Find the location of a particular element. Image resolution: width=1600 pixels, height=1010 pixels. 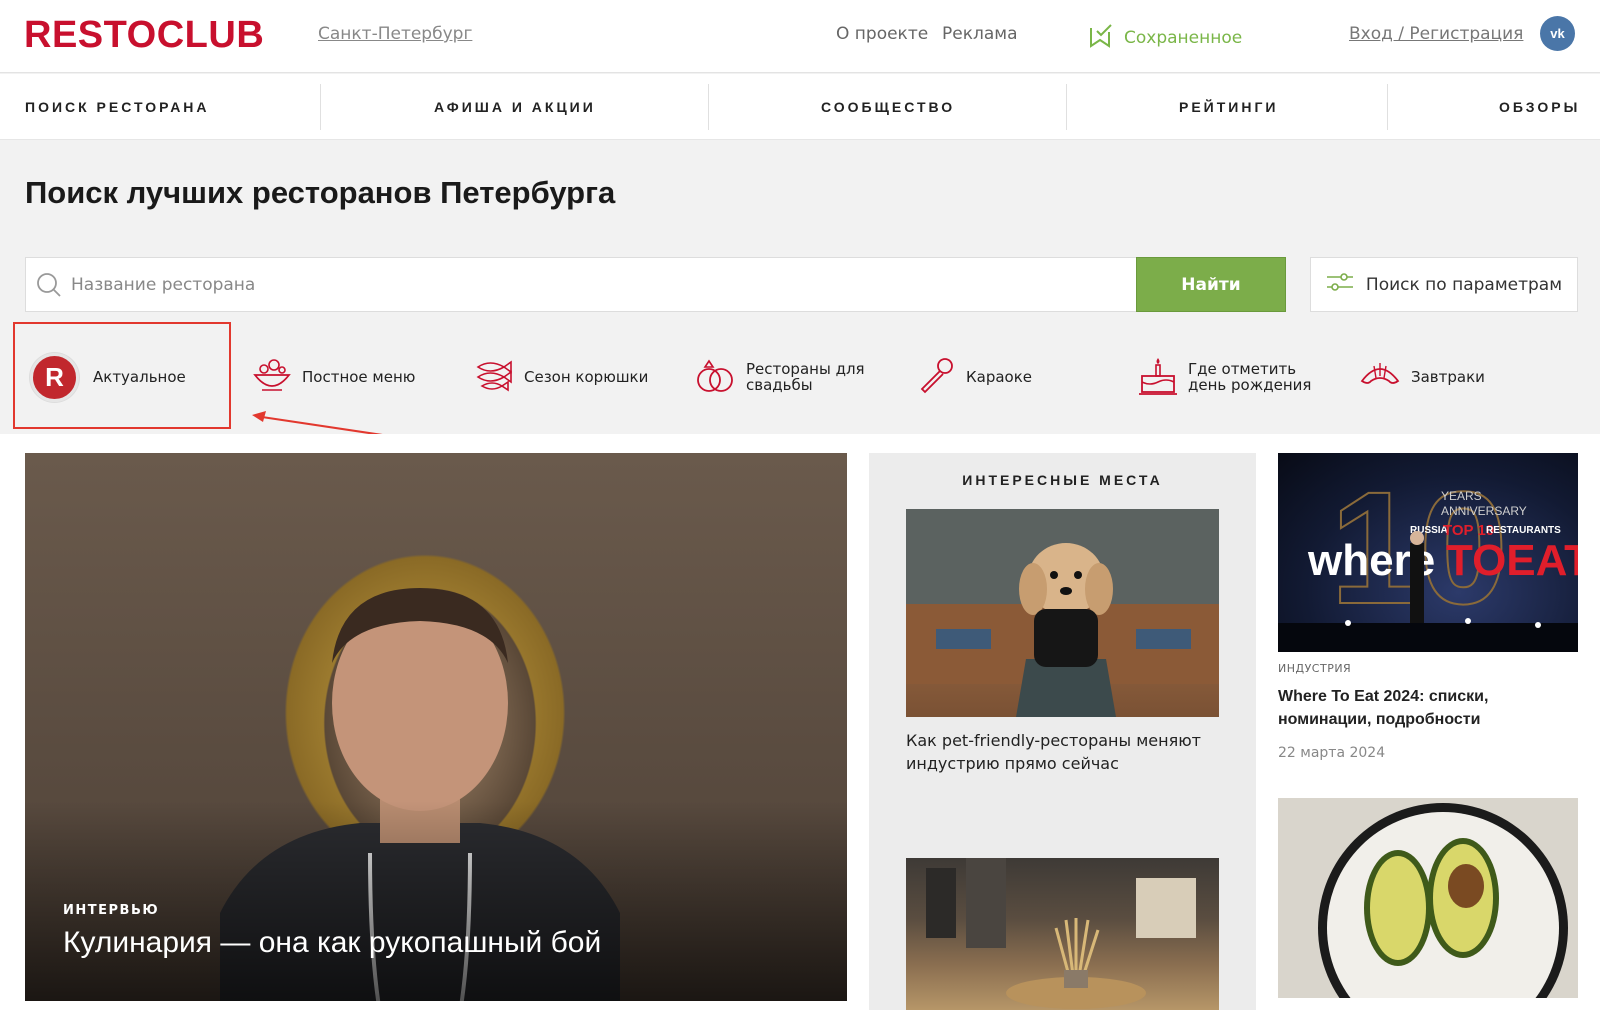

params-search-button: Поиск по параметрам is located at coordinates (1444, 284).